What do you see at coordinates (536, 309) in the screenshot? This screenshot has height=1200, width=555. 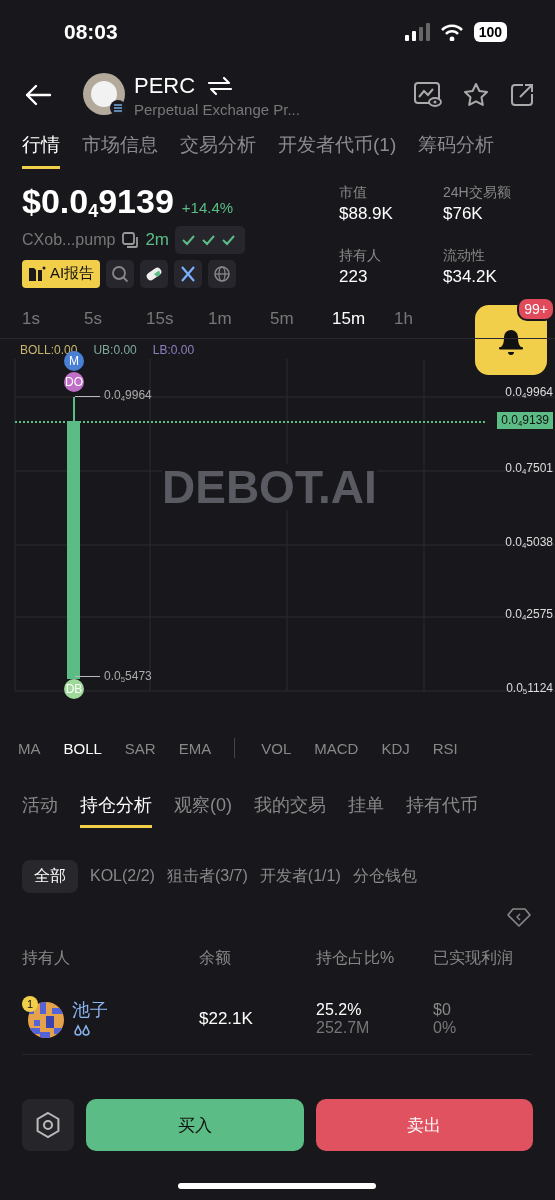 I see `notification-badge: 99+` at bounding box center [536, 309].